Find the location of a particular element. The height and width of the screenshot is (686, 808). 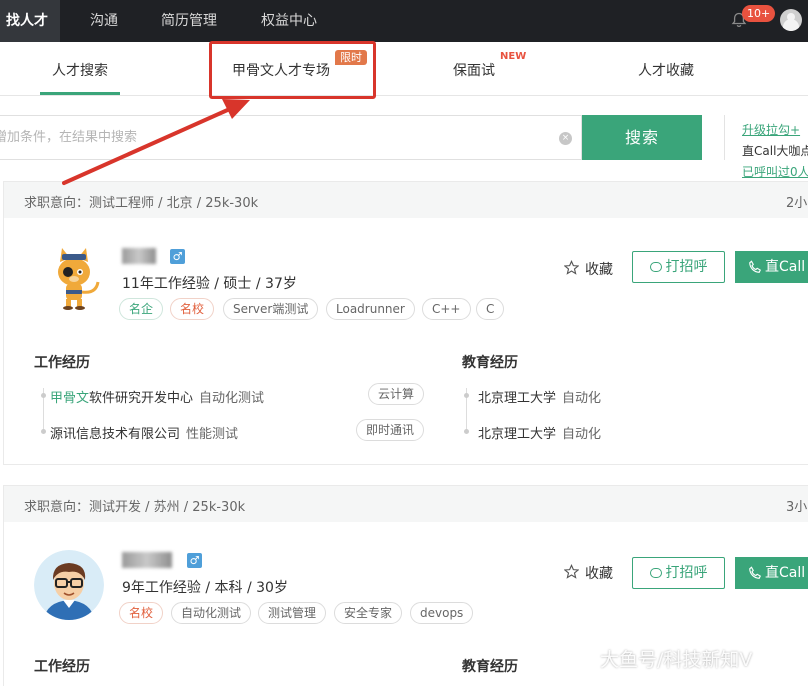

annotation-highlight-box is located at coordinates (292, 70).